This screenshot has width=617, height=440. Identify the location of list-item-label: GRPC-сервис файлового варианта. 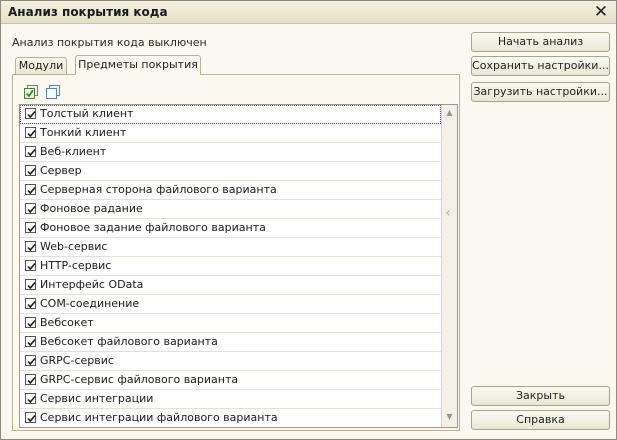
(139, 379).